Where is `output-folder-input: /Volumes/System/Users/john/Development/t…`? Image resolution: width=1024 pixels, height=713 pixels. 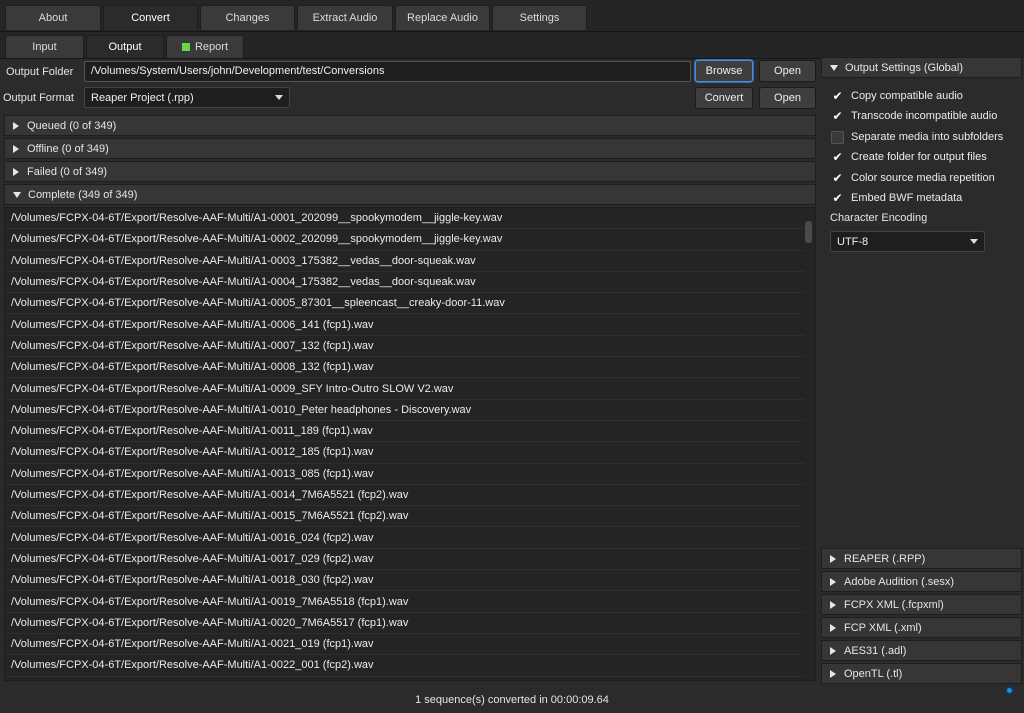 output-folder-input: /Volumes/System/Users/john/Development/t… is located at coordinates (387, 71).